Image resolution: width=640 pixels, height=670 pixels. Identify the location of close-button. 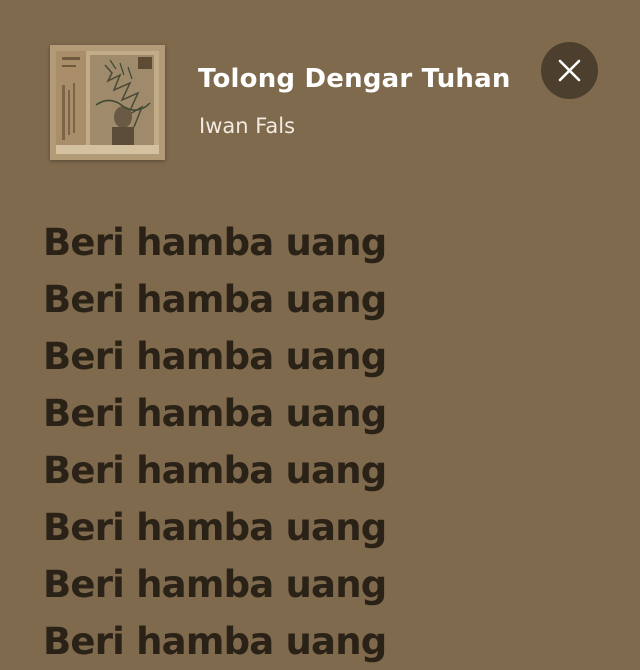
(569, 70).